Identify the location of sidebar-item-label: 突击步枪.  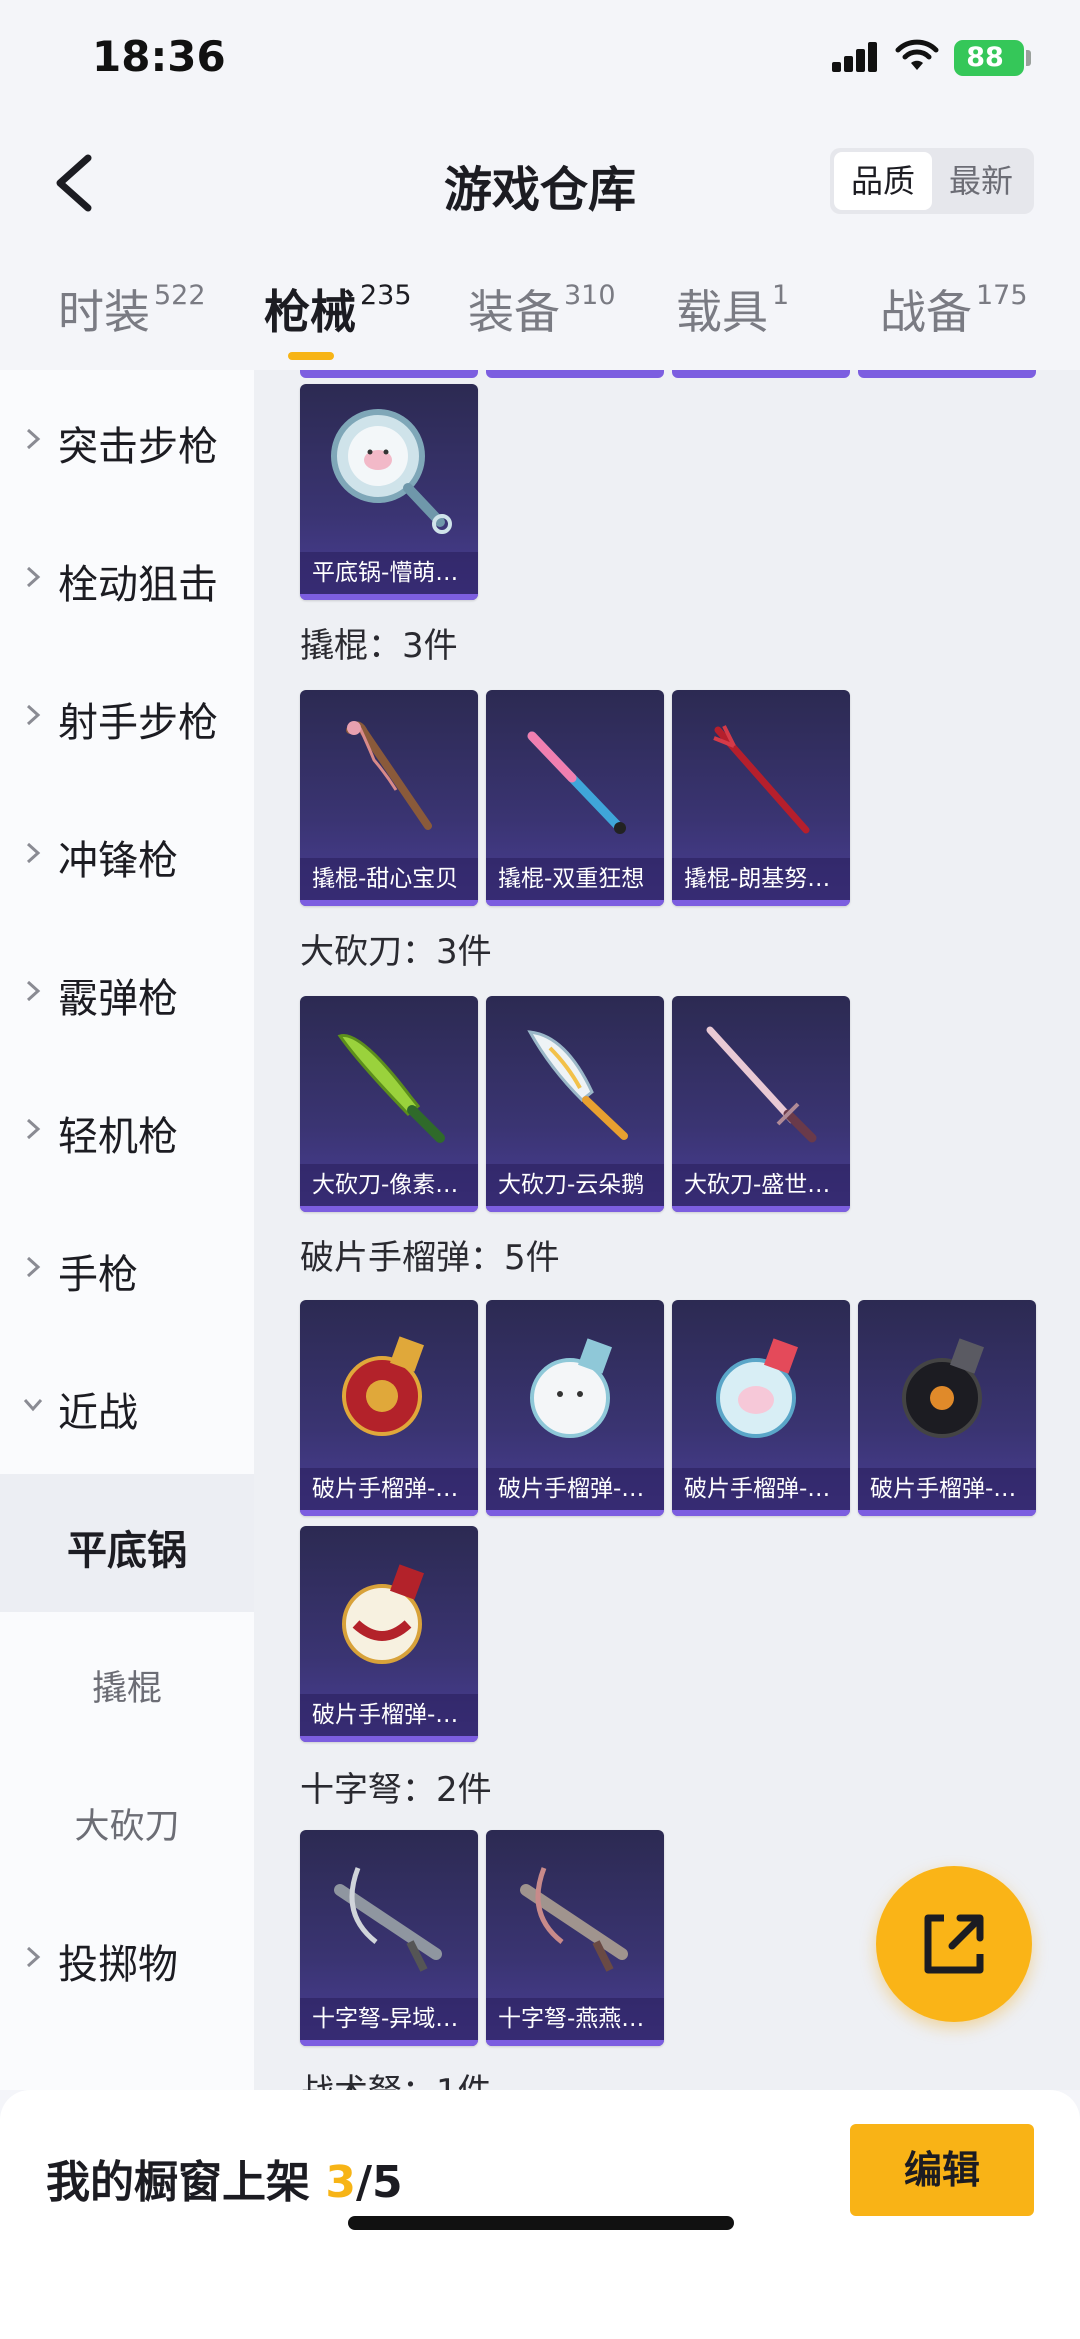
(138, 447).